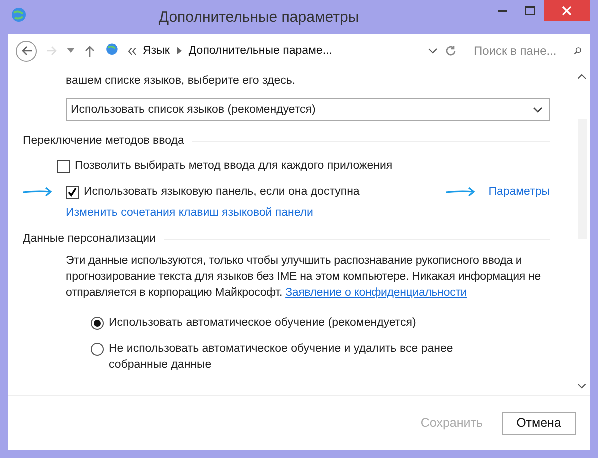 This screenshot has width=598, height=458. I want to click on section-heading: Данные персонализации, so click(89, 239).